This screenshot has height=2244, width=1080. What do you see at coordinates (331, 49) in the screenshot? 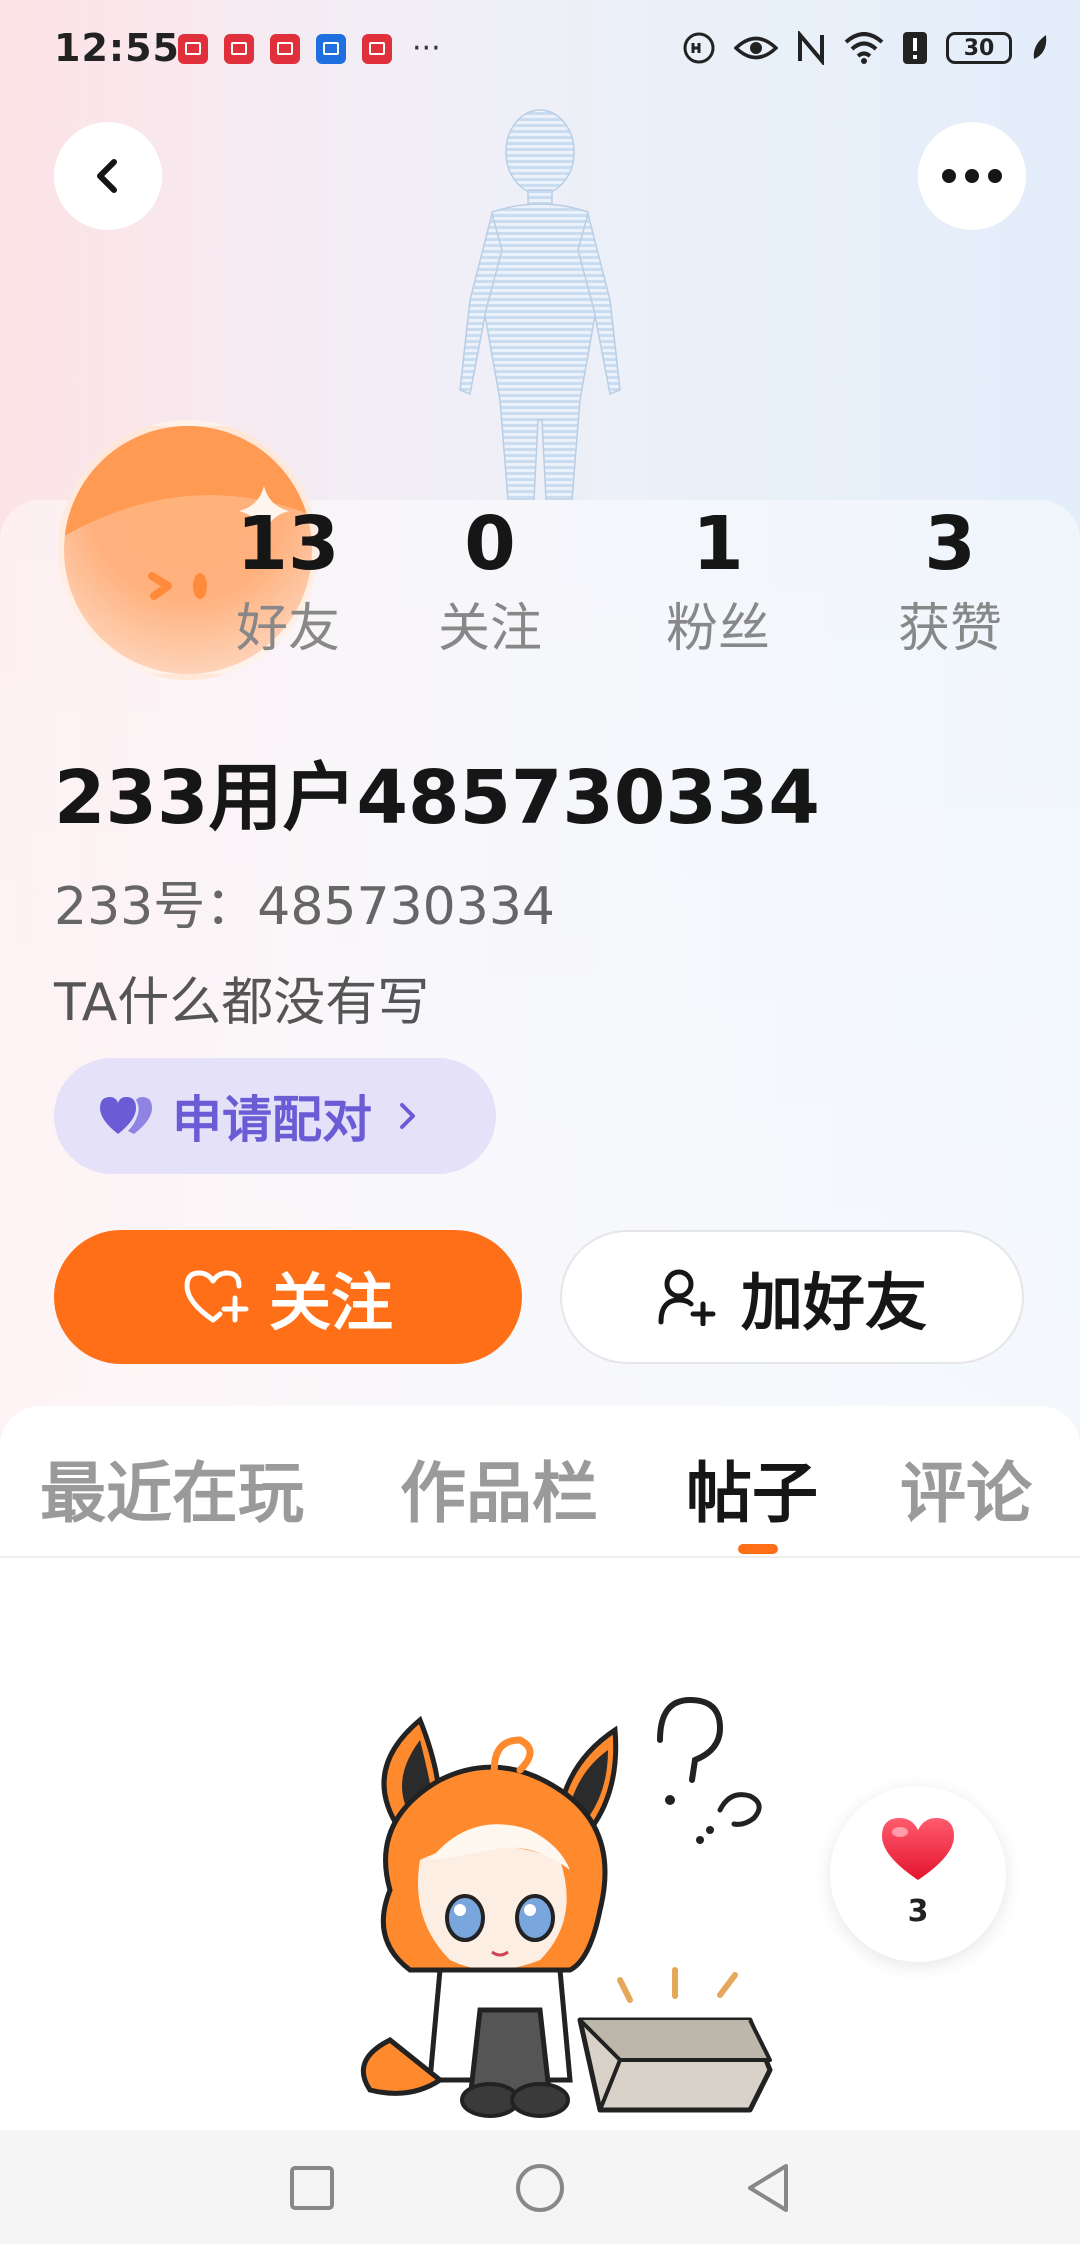
I see `bulb-icon` at bounding box center [331, 49].